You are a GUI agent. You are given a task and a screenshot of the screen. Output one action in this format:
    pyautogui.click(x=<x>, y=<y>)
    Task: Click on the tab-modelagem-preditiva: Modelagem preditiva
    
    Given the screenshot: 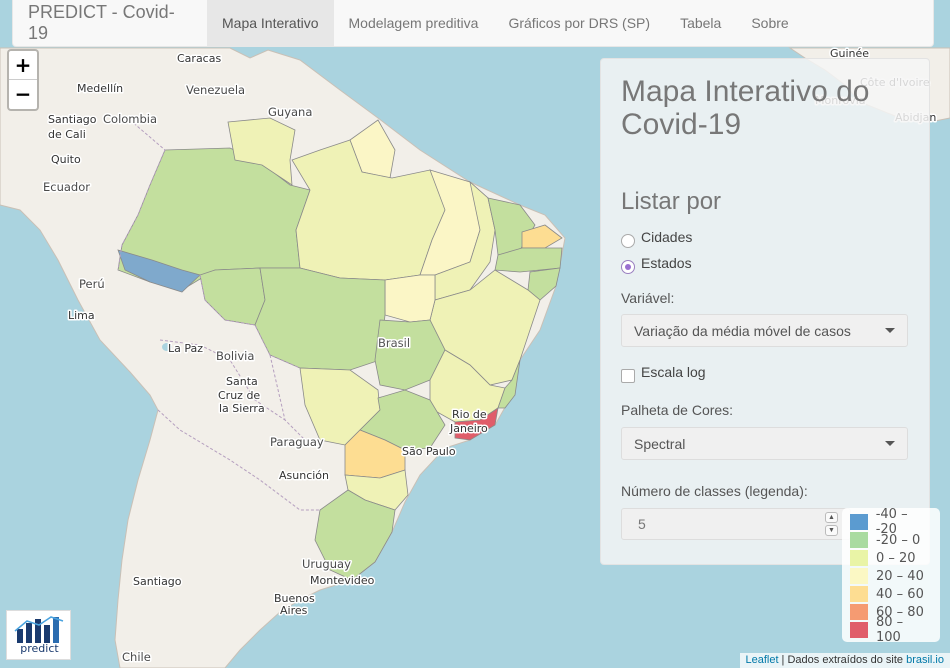 What is the action you would take?
    pyautogui.click(x=414, y=23)
    